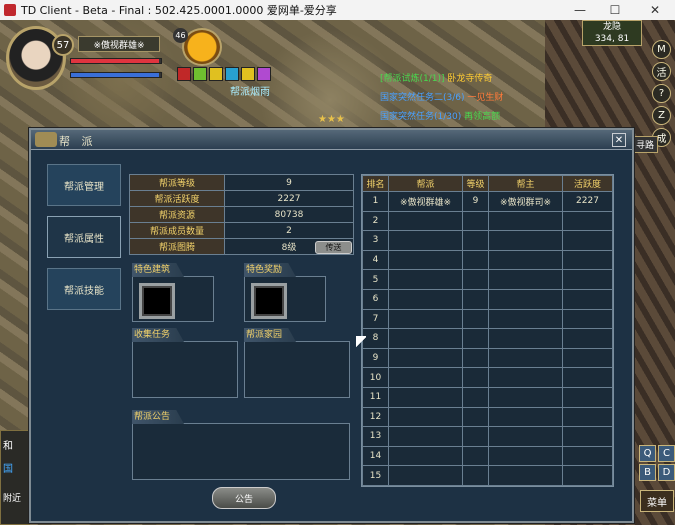  I want to click on table-row: 10, so click(487, 377).